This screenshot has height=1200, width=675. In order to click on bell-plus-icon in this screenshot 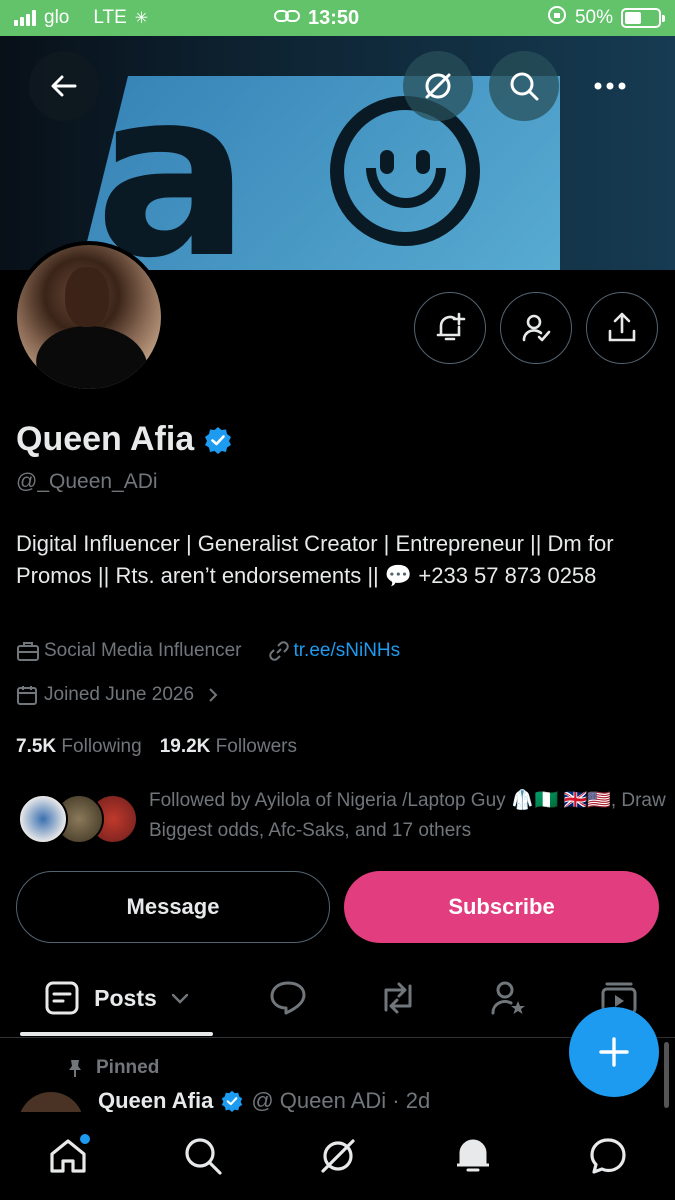, I will do `click(451, 326)`.